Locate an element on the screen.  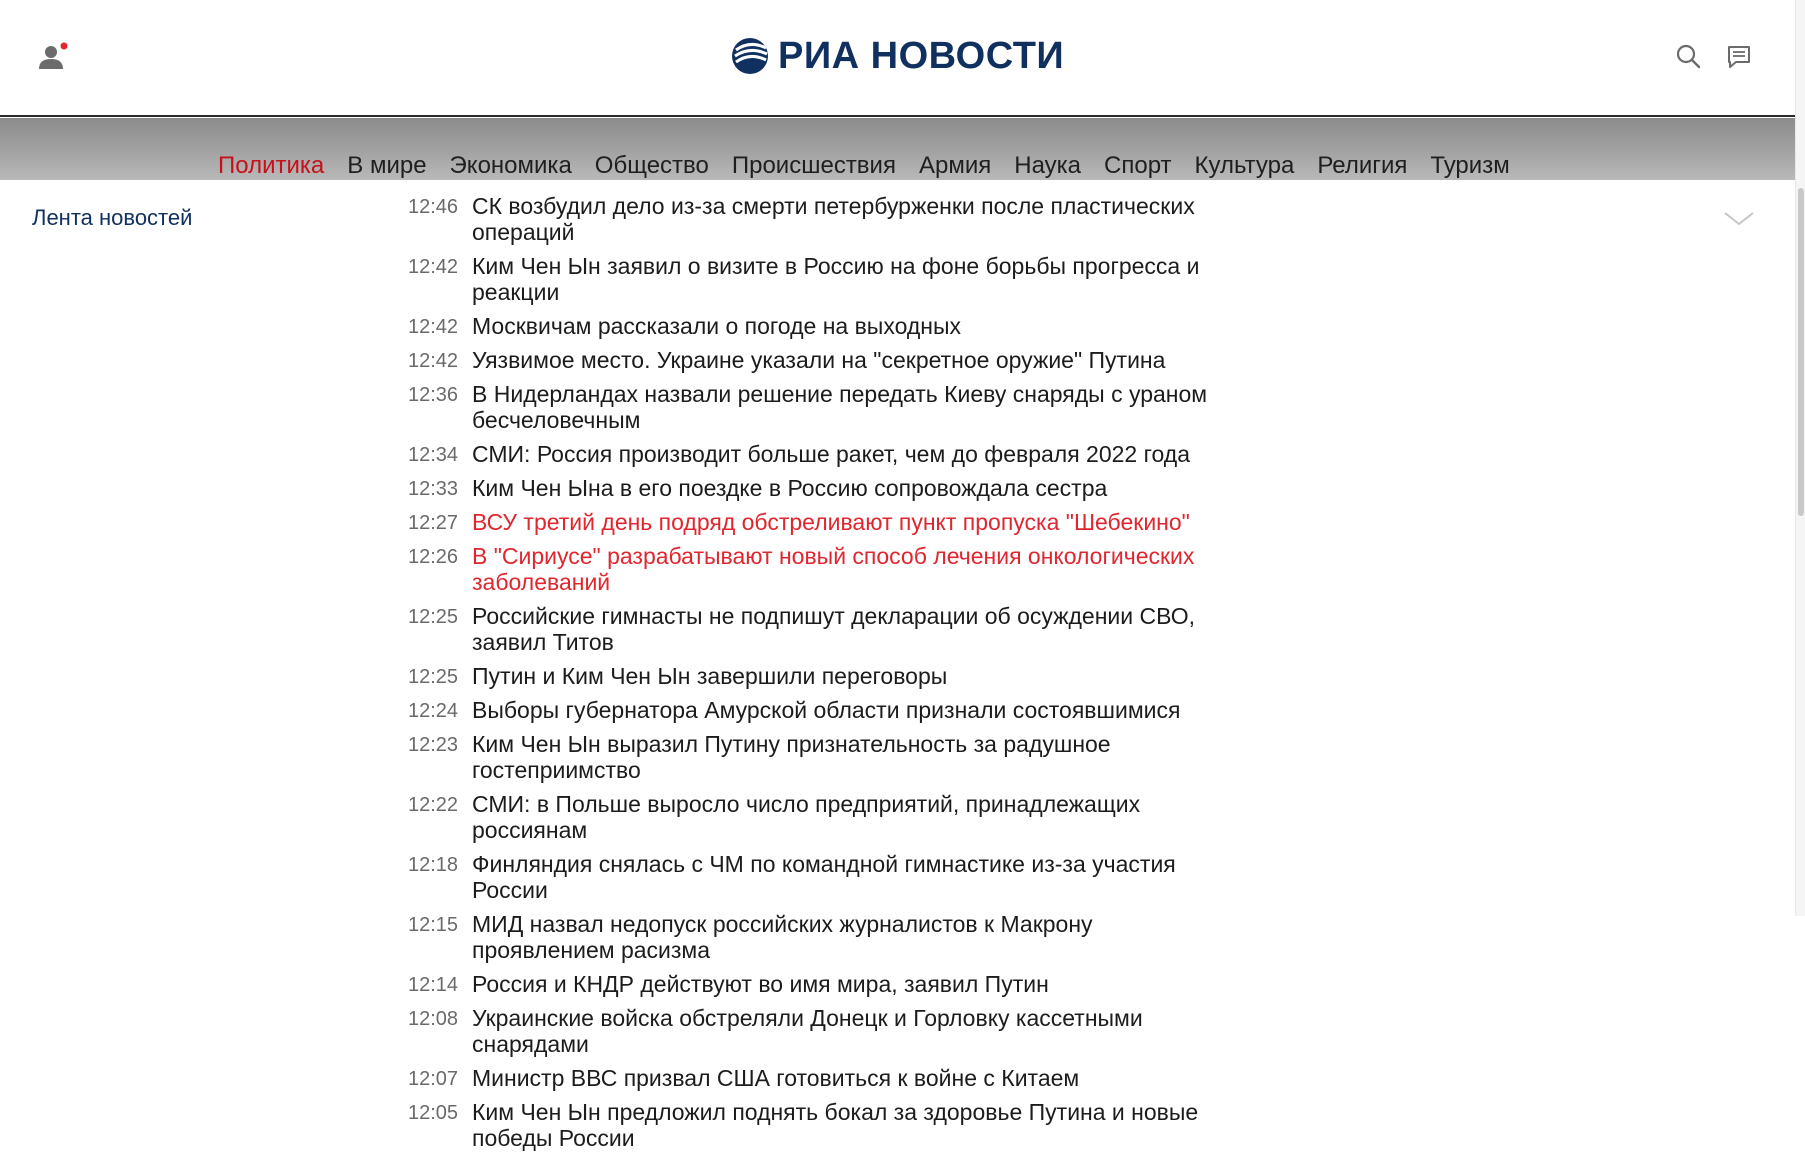
news-time: 12:14 is located at coordinates (433, 985).